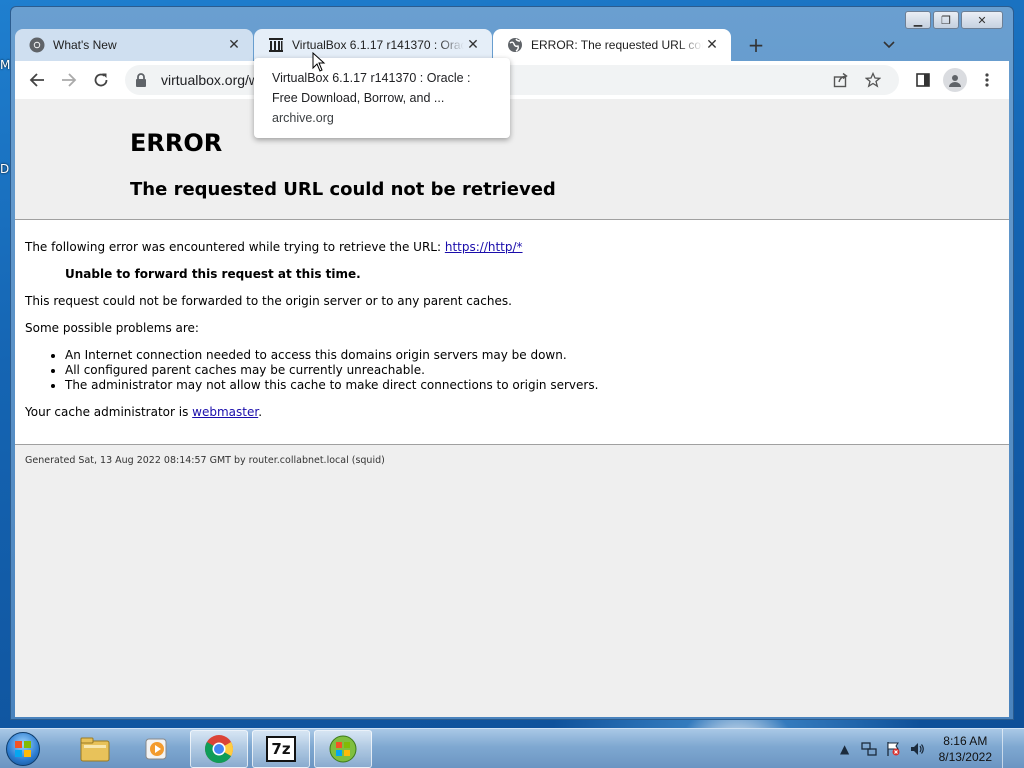  Describe the element at coordinates (225, 412) in the screenshot. I see `webmaster-link: webmaster` at that location.